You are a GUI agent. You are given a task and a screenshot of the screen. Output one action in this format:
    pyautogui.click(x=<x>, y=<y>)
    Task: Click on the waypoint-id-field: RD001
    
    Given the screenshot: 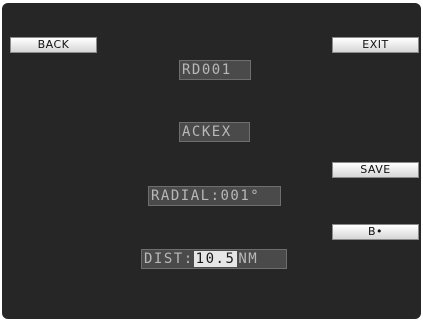 What is the action you would take?
    pyautogui.click(x=215, y=70)
    